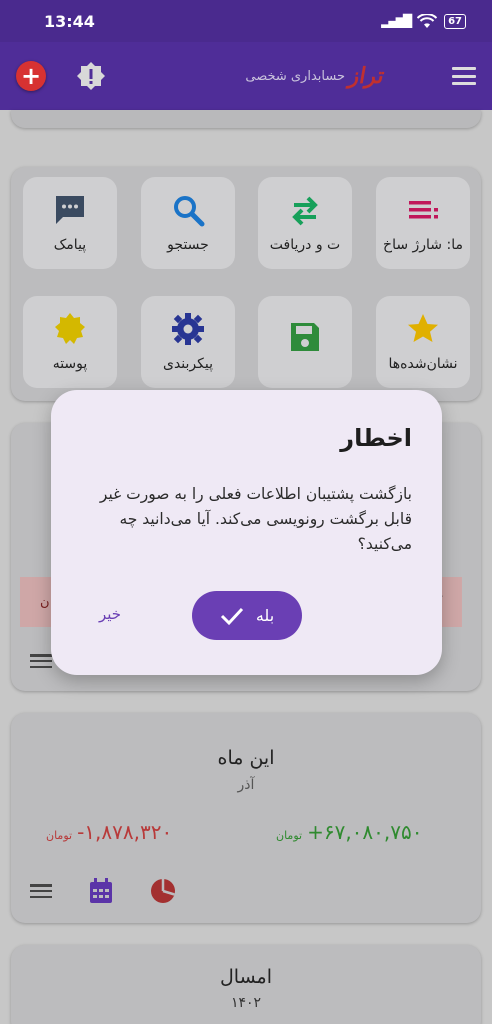  Describe the element at coordinates (110, 614) in the screenshot. I see `cancel-button: خیر` at that location.